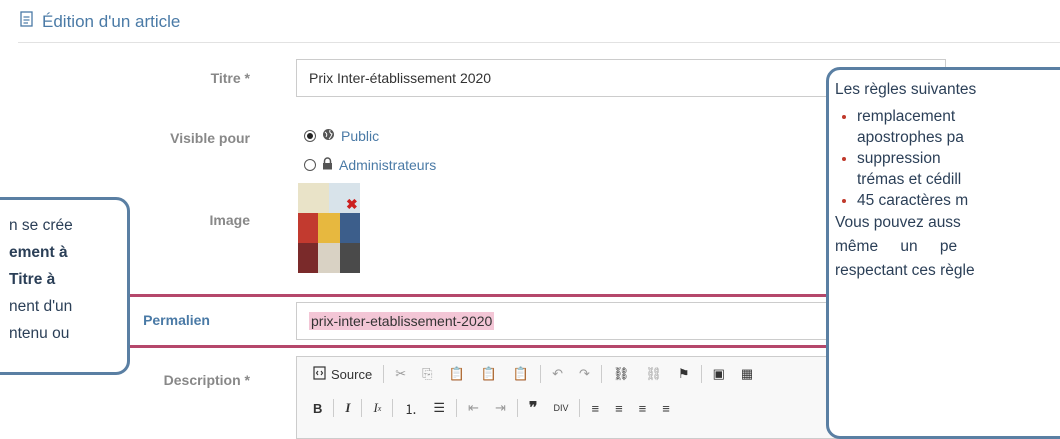 The image size is (1060, 439). What do you see at coordinates (38, 252) in the screenshot?
I see `callout-left-line: ement à` at bounding box center [38, 252].